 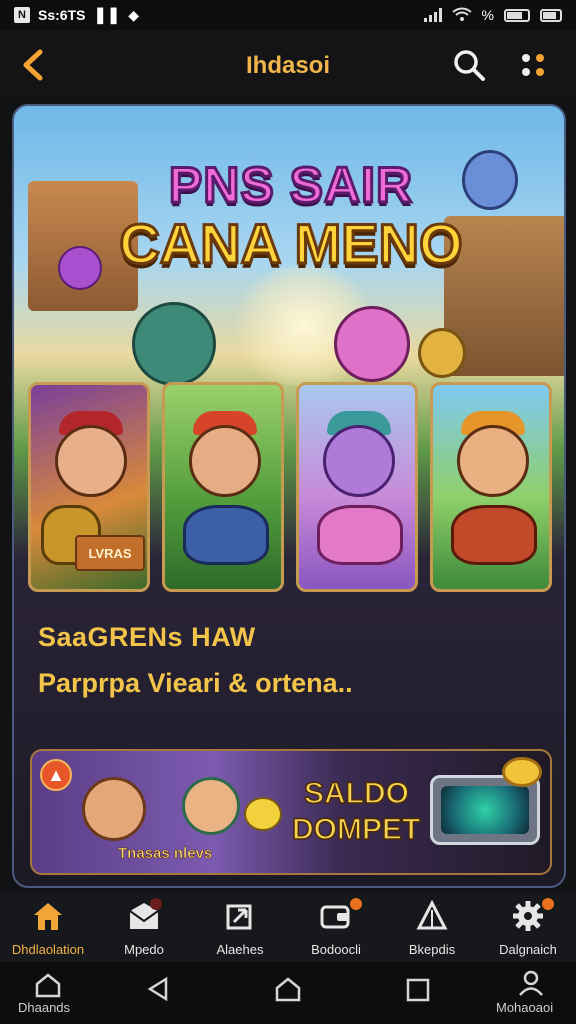 What do you see at coordinates (263, 814) in the screenshot?
I see `banner-pet-image` at bounding box center [263, 814].